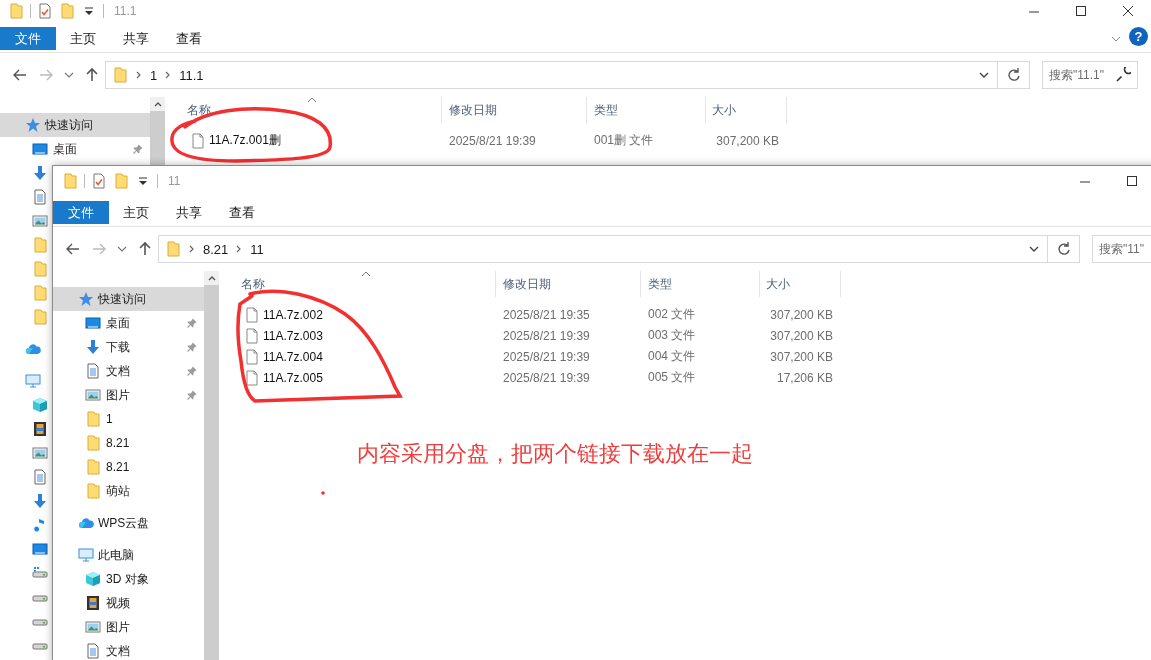 The image size is (1151, 660). I want to click on file-type: 004 文件, so click(672, 356).